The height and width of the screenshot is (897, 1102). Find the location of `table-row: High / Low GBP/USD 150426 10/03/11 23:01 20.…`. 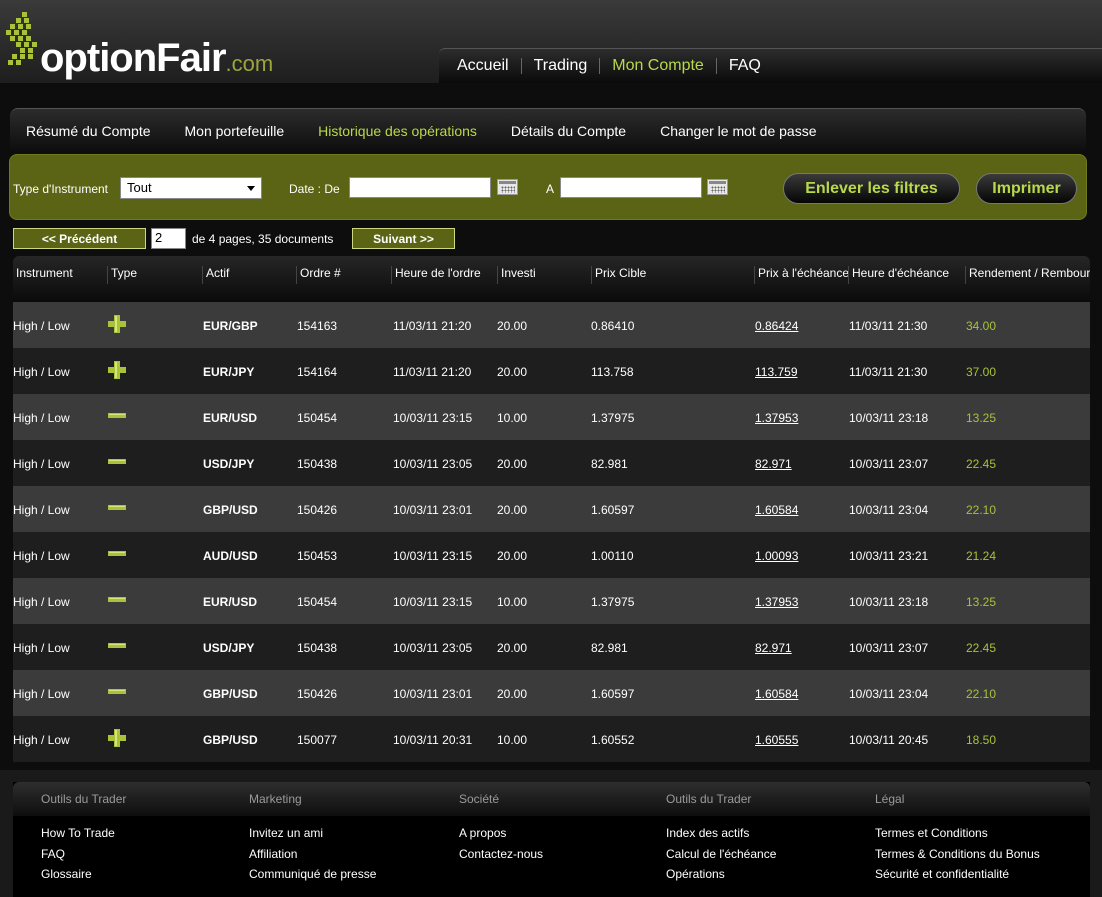

table-row: High / Low GBP/USD 150426 10/03/11 23:01 20.… is located at coordinates (551, 509).